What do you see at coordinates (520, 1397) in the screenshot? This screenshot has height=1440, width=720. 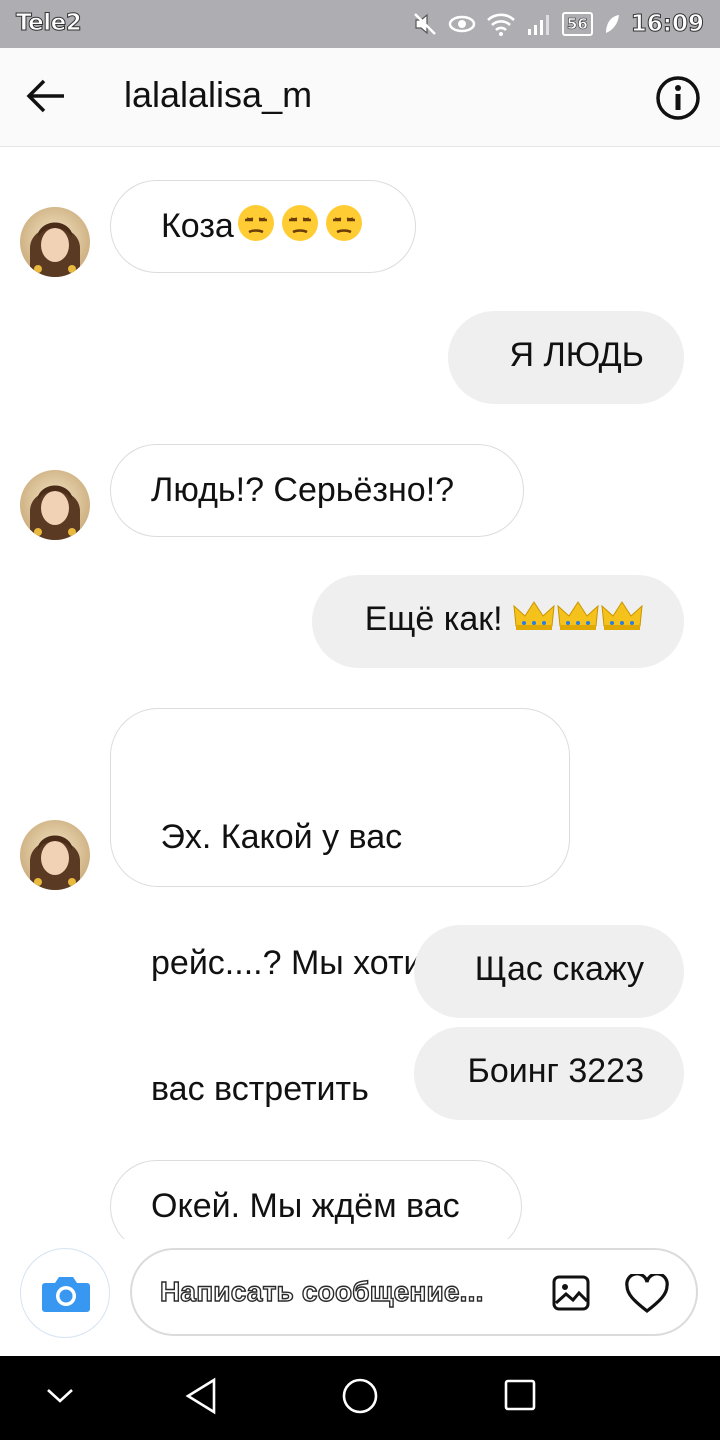 I see `recents-square-icon` at bounding box center [520, 1397].